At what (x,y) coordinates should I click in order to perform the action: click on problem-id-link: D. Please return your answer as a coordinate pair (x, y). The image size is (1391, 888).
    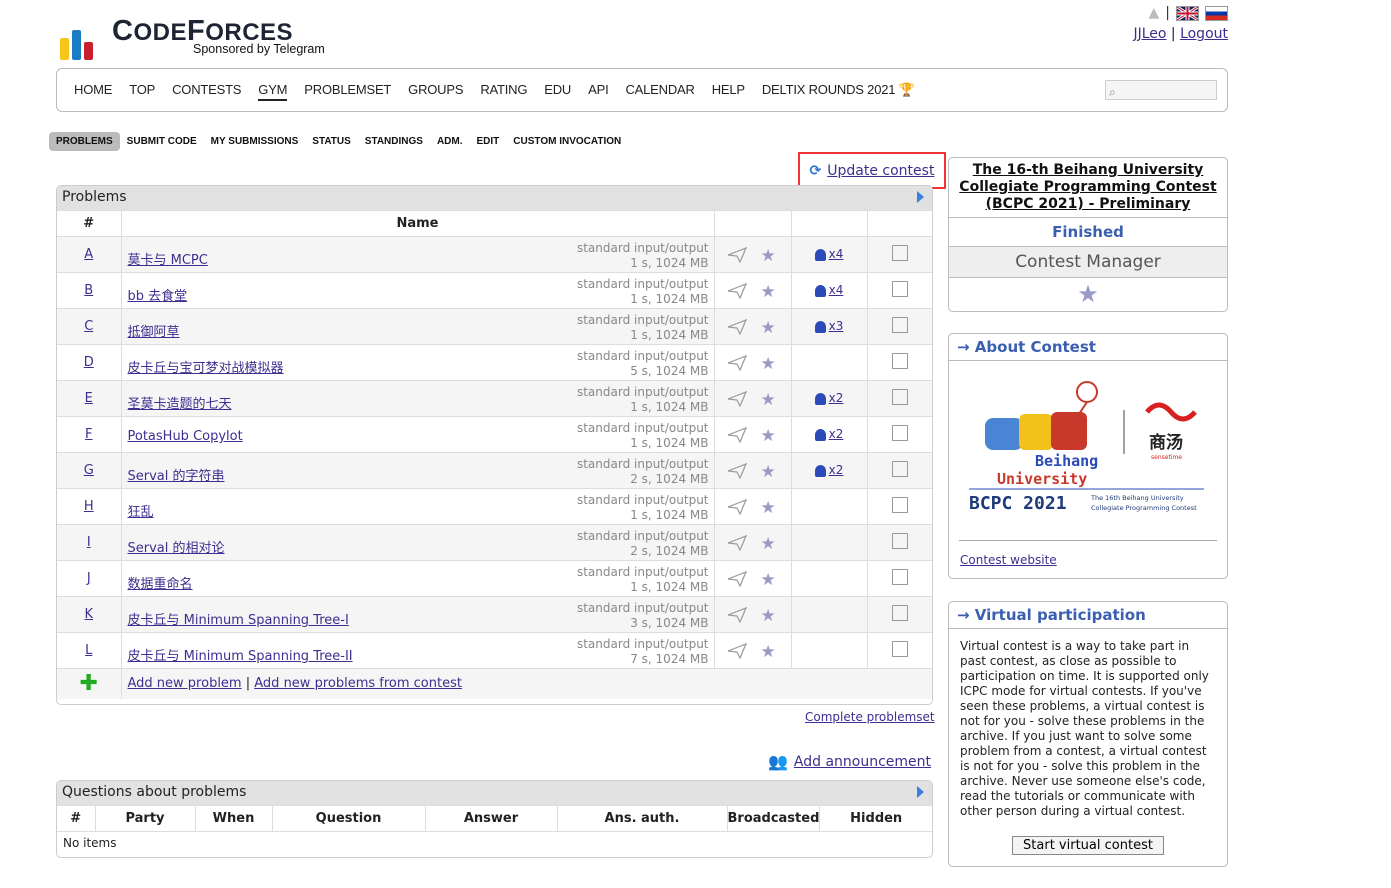
    Looking at the image, I should click on (89, 362).